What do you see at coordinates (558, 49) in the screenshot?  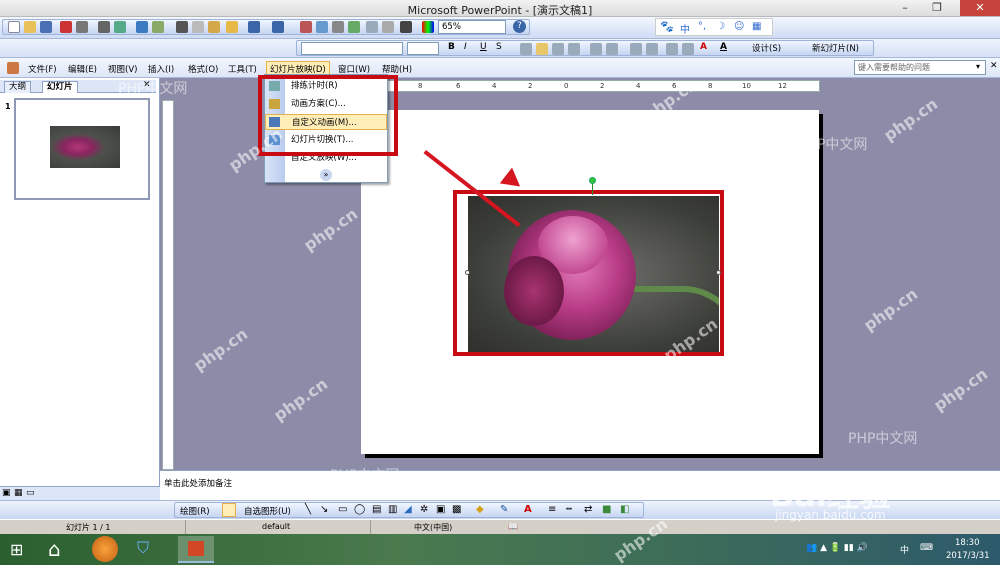 I see `align-right-icon` at bounding box center [558, 49].